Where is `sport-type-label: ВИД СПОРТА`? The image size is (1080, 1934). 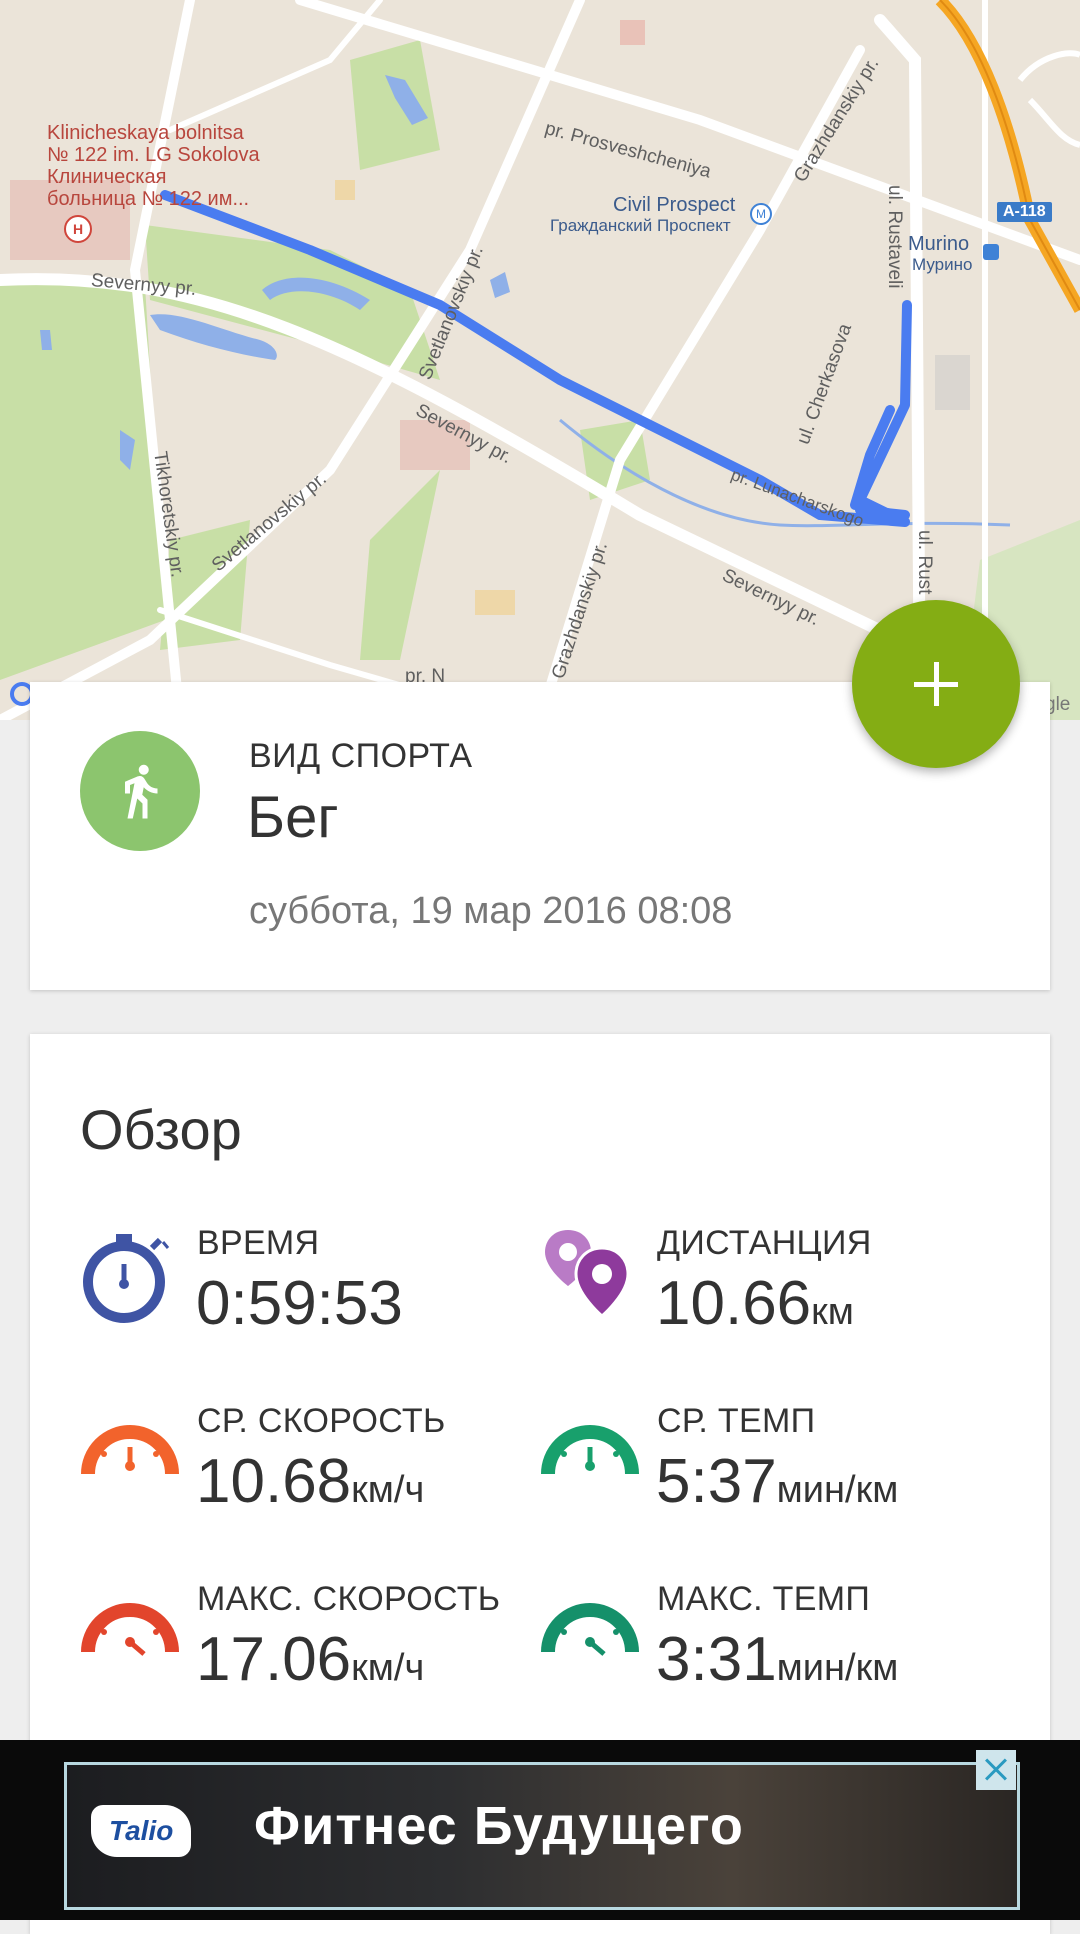
sport-type-label: ВИД СПОРТА is located at coordinates (361, 756).